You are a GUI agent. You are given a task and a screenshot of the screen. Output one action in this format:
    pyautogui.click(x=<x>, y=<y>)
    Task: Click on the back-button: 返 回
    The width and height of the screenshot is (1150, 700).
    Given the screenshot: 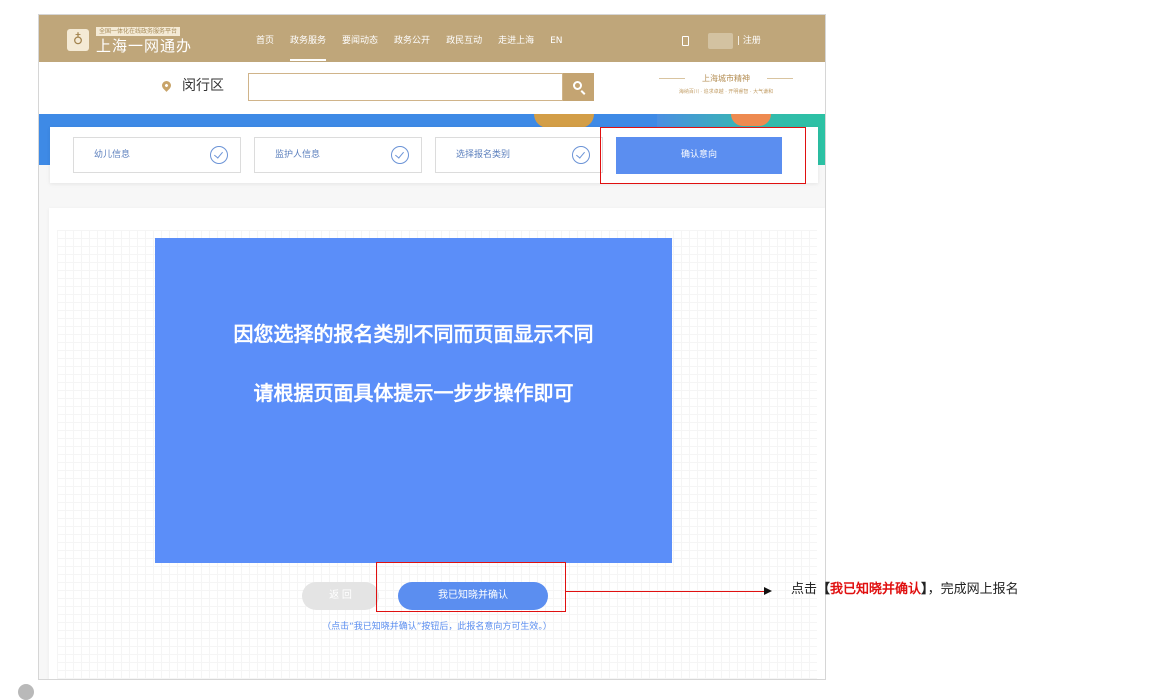 What is the action you would take?
    pyautogui.click(x=340, y=596)
    